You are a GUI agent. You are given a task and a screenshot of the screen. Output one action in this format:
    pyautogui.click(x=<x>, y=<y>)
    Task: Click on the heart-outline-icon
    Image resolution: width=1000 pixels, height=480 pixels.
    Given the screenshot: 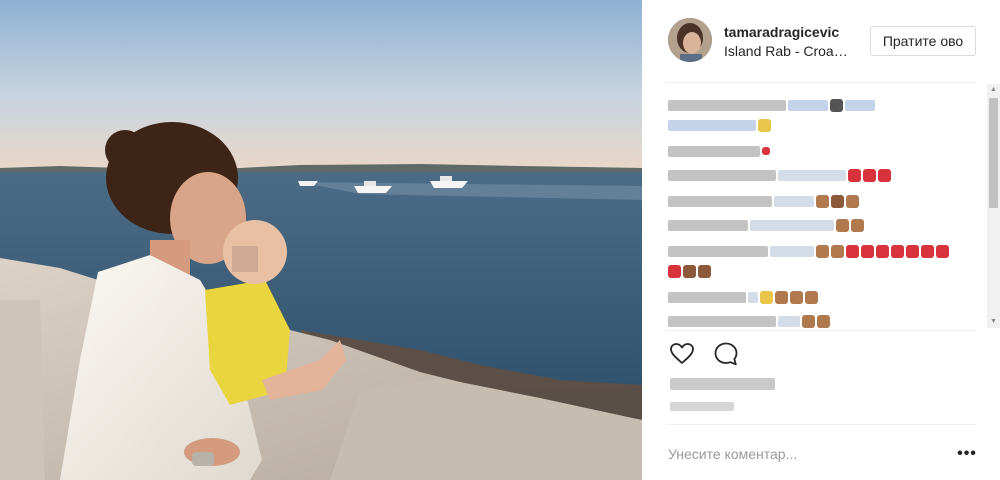 What is the action you would take?
    pyautogui.click(x=682, y=353)
    